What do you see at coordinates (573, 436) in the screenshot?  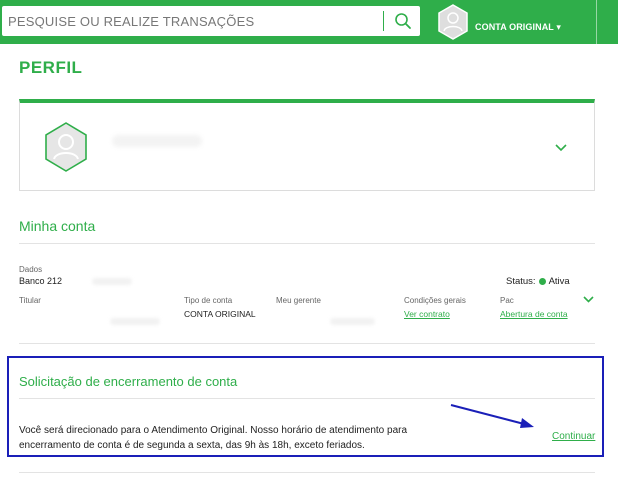 I see `continue-link: Continuar` at bounding box center [573, 436].